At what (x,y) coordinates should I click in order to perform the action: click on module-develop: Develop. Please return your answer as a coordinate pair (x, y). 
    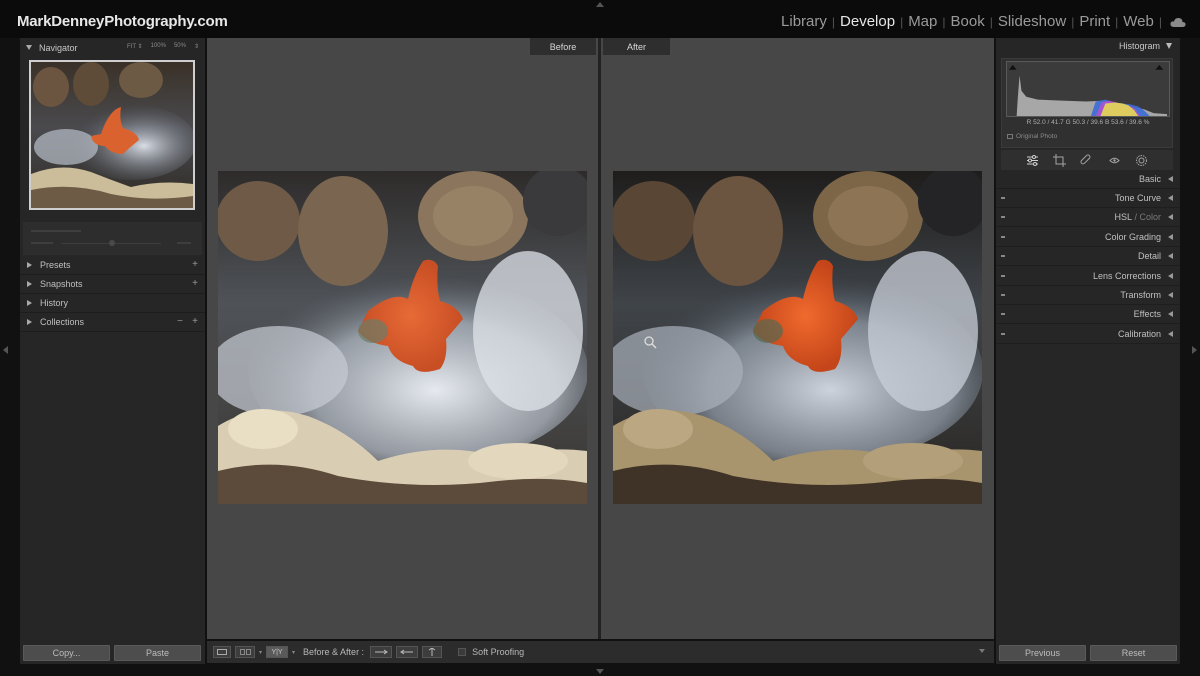
    Looking at the image, I should click on (867, 21).